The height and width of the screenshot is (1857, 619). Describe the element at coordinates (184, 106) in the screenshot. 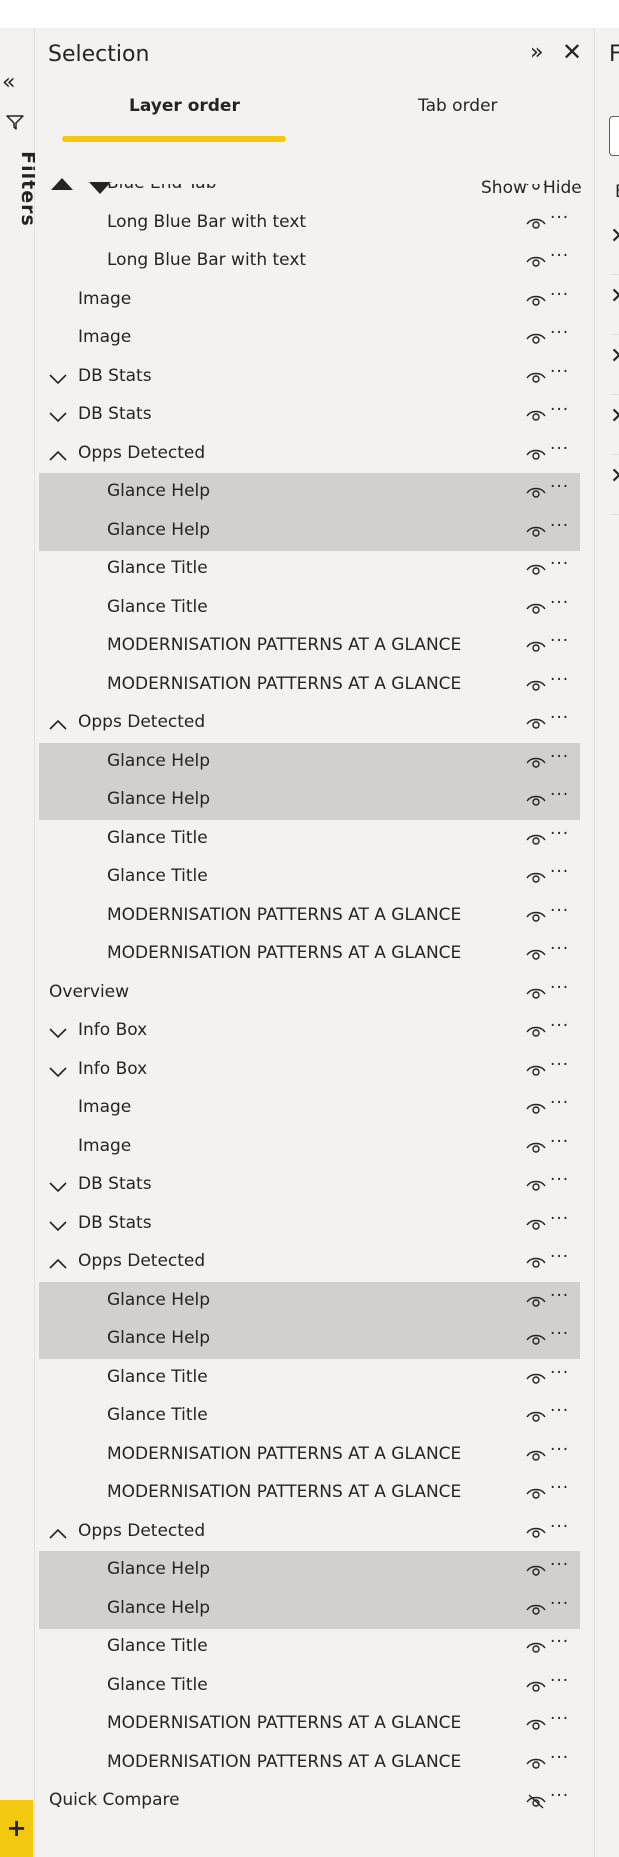

I see `tab-layer-order: Layer order` at that location.